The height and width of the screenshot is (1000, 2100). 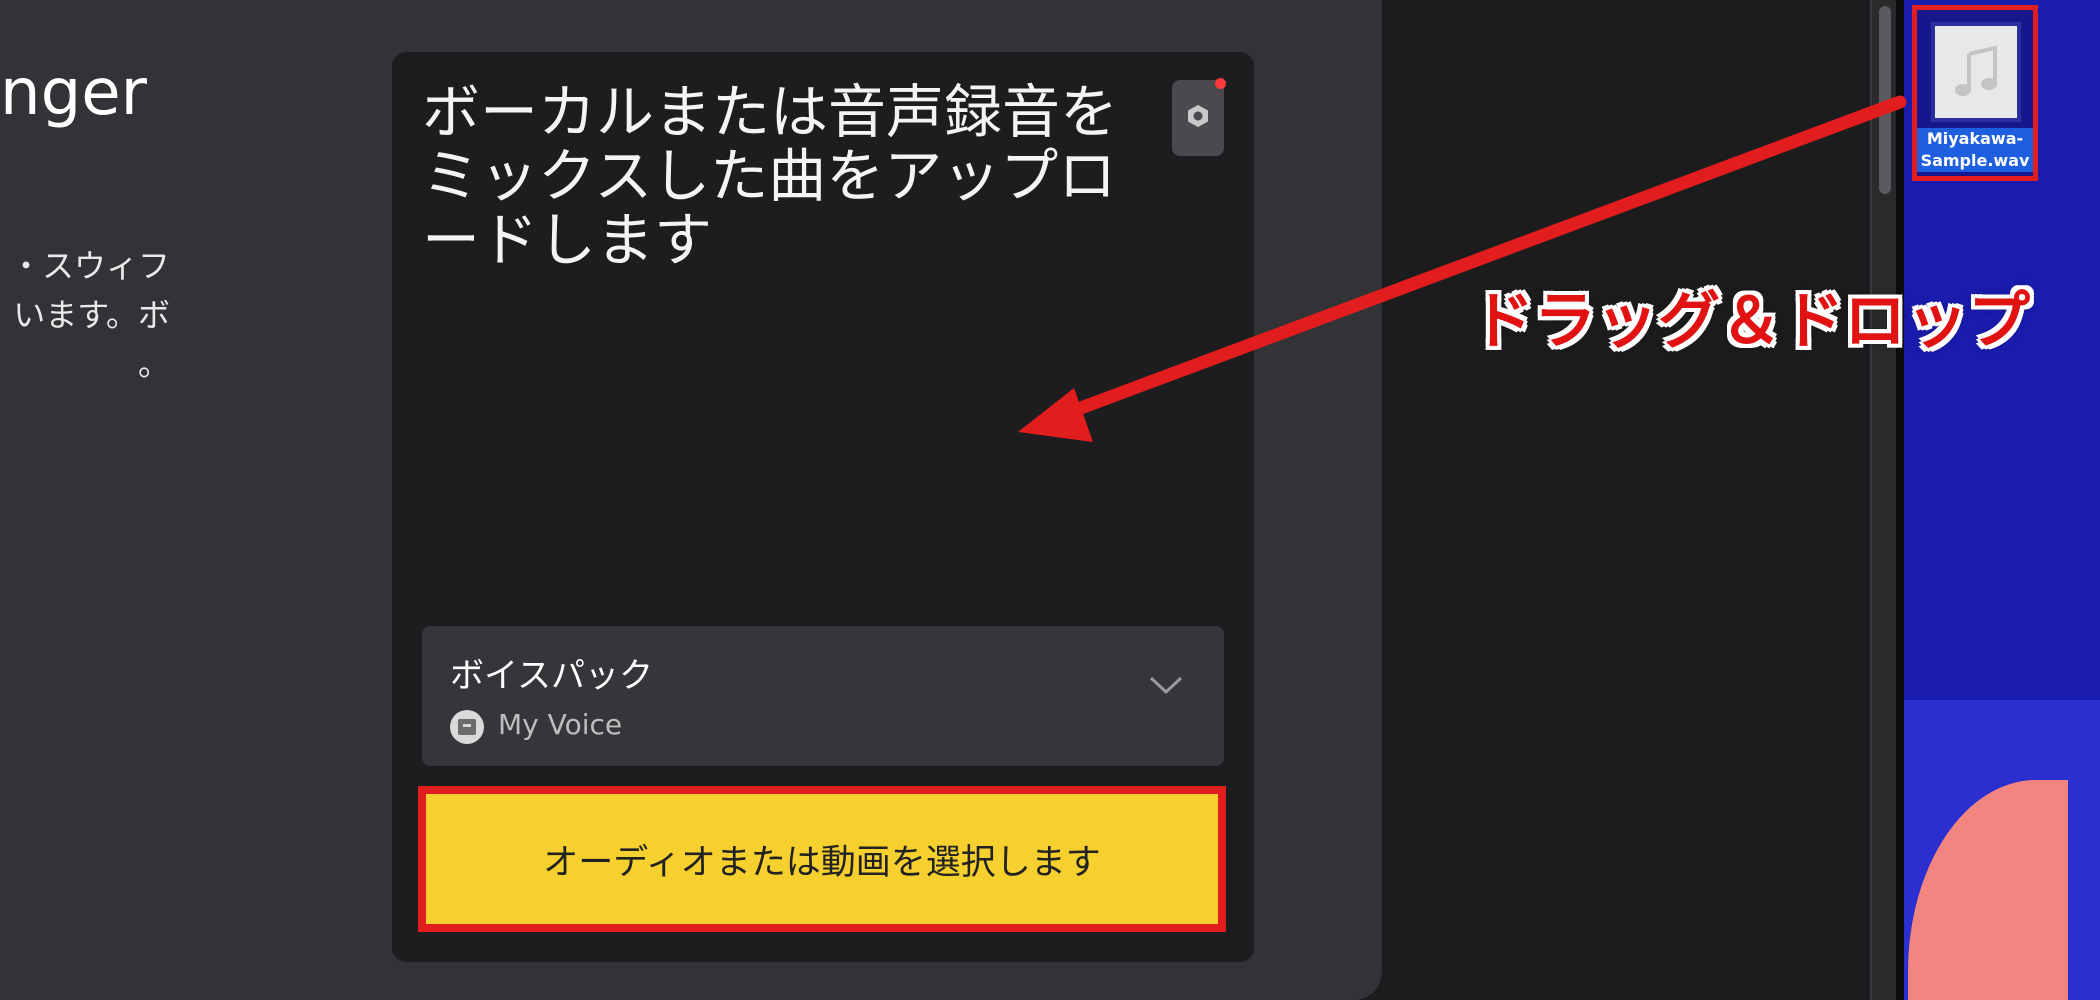 What do you see at coordinates (551, 676) in the screenshot?
I see `voice-pack-label: ボイスパック` at bounding box center [551, 676].